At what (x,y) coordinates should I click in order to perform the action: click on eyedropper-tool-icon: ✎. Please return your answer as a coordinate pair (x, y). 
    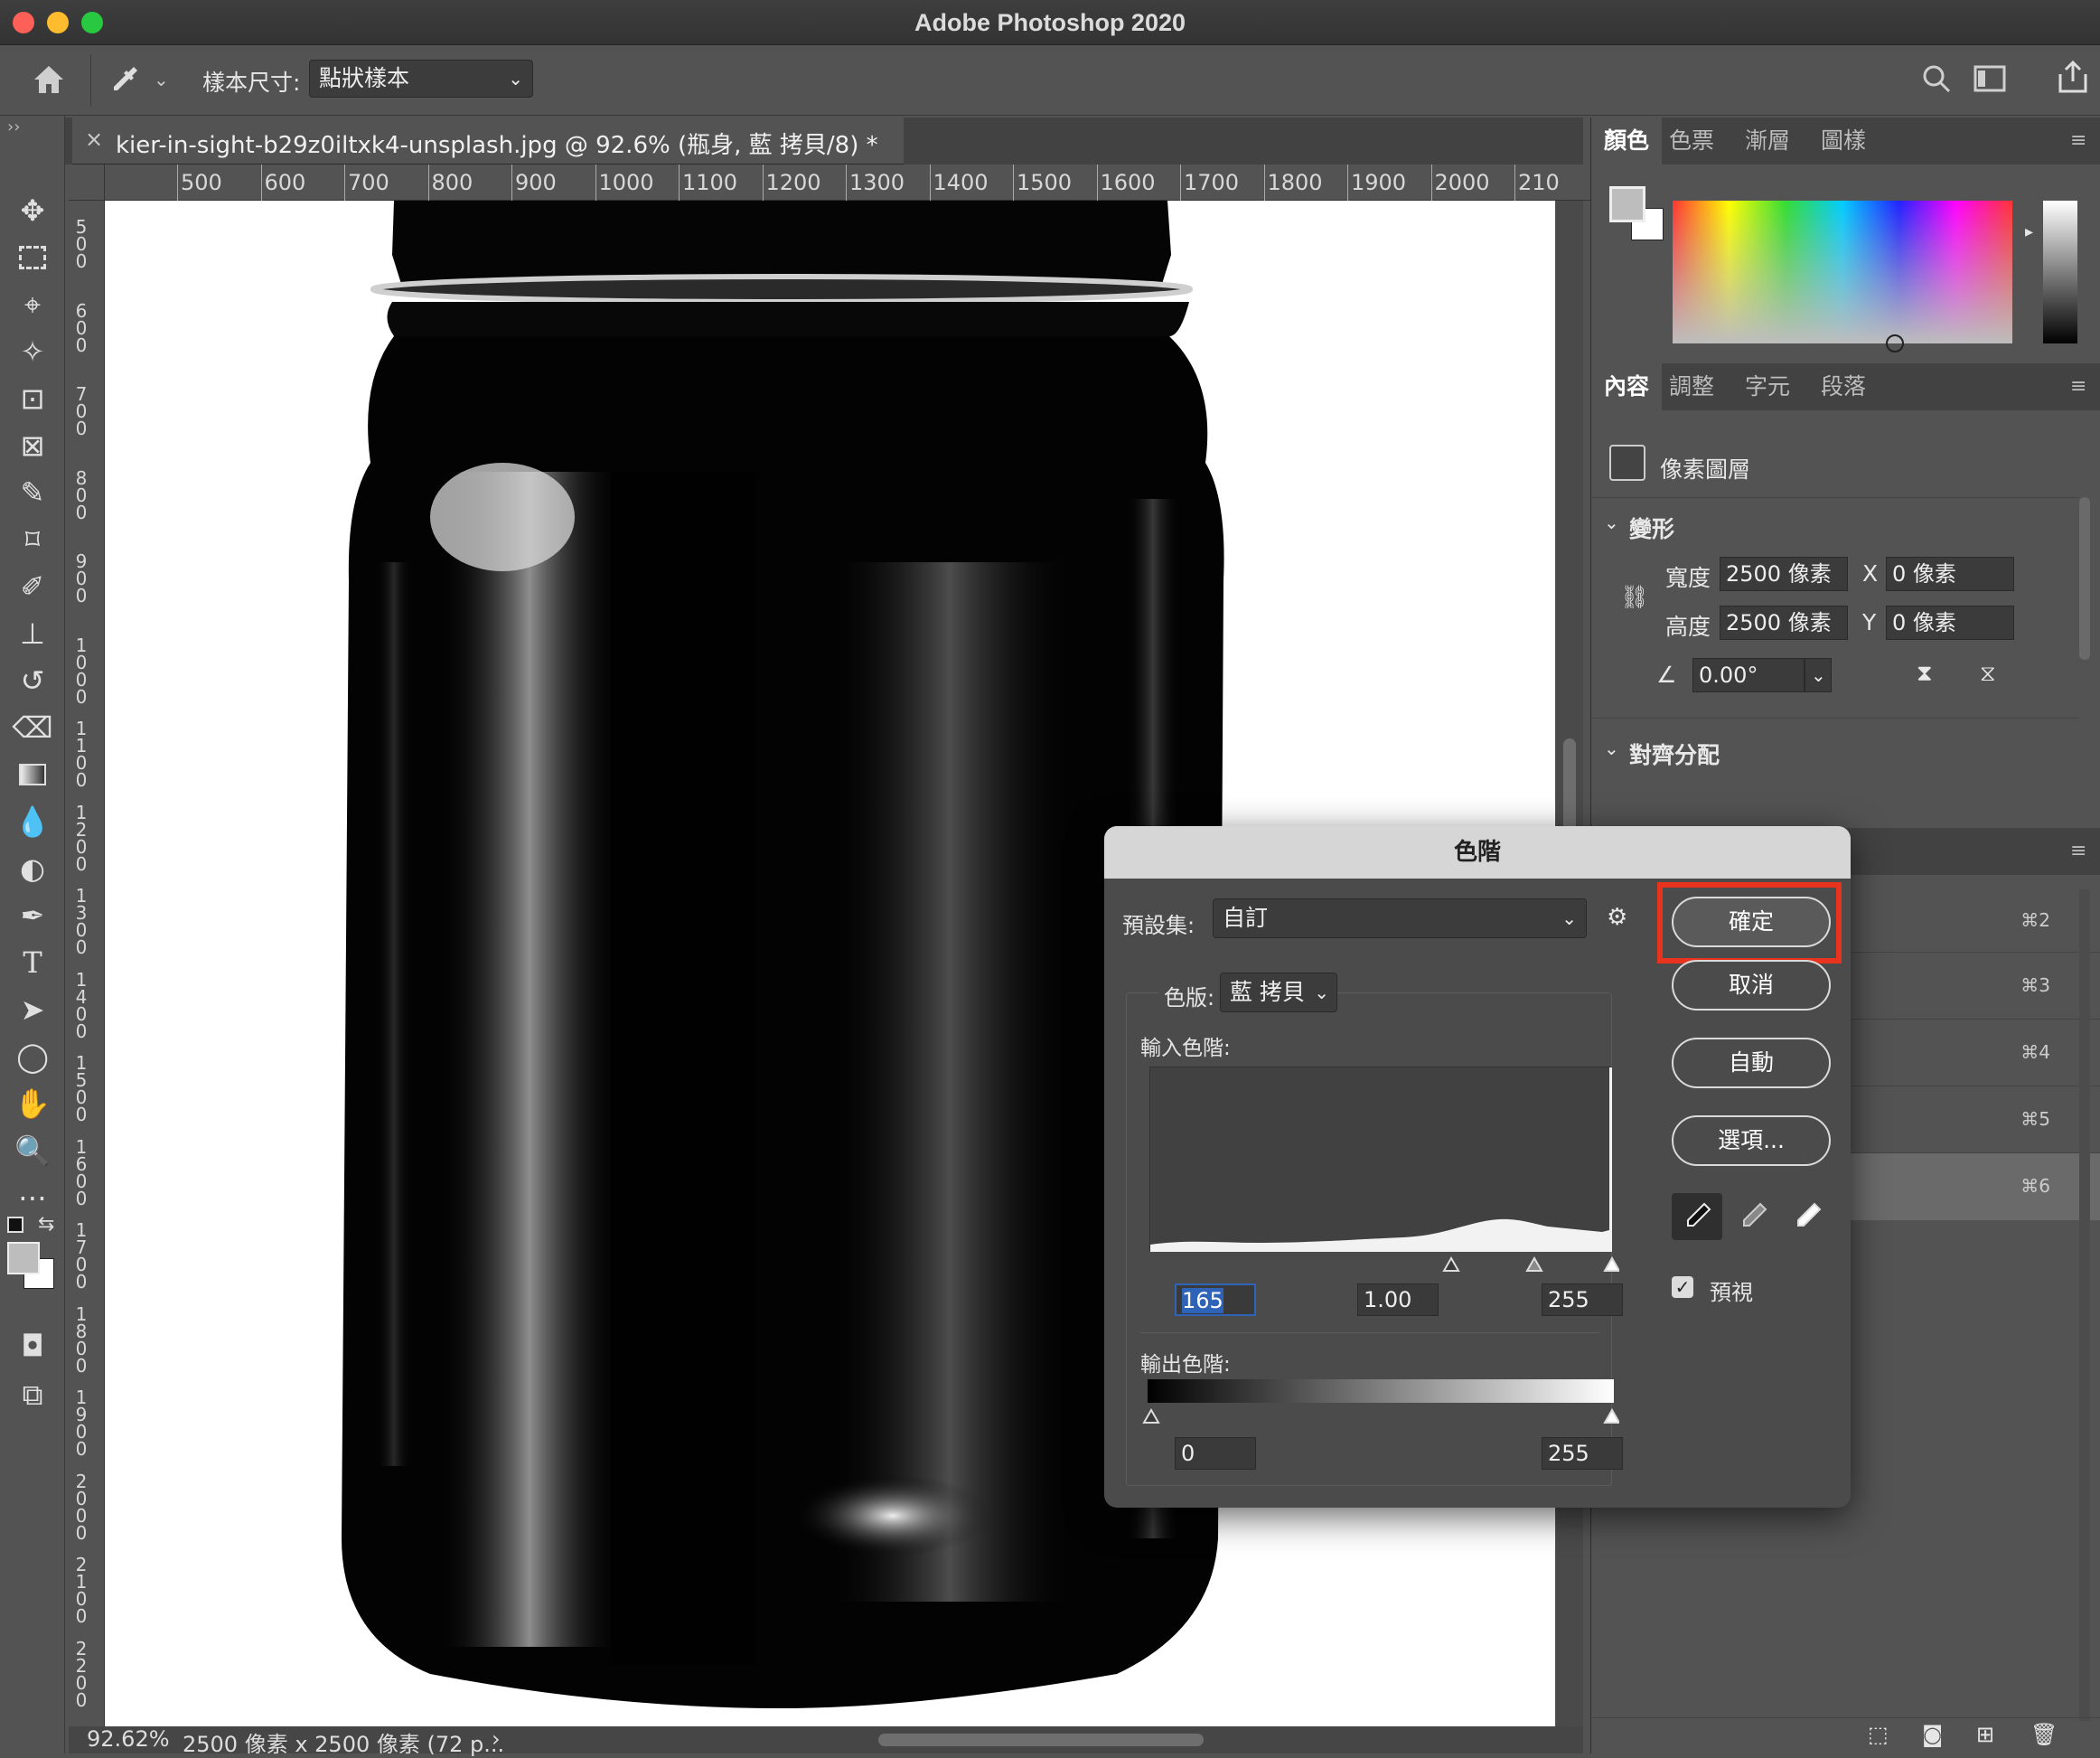
    Looking at the image, I should click on (32, 492).